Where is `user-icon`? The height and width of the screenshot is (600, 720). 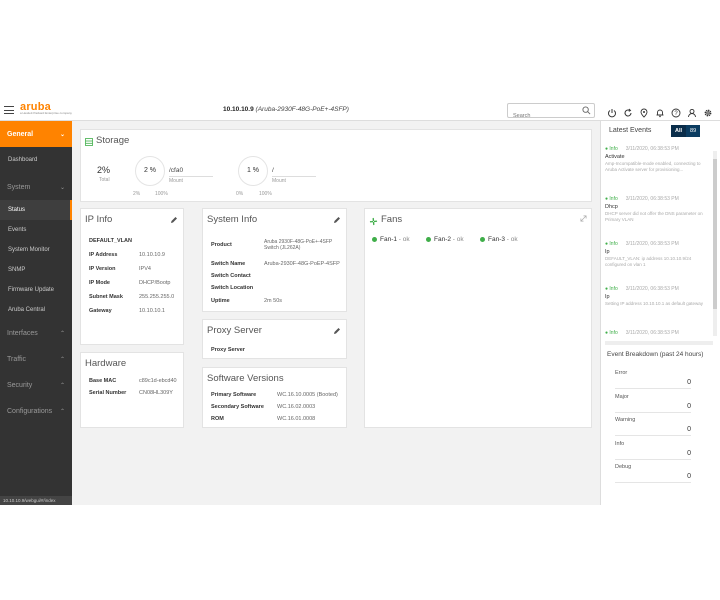 user-icon is located at coordinates (692, 111).